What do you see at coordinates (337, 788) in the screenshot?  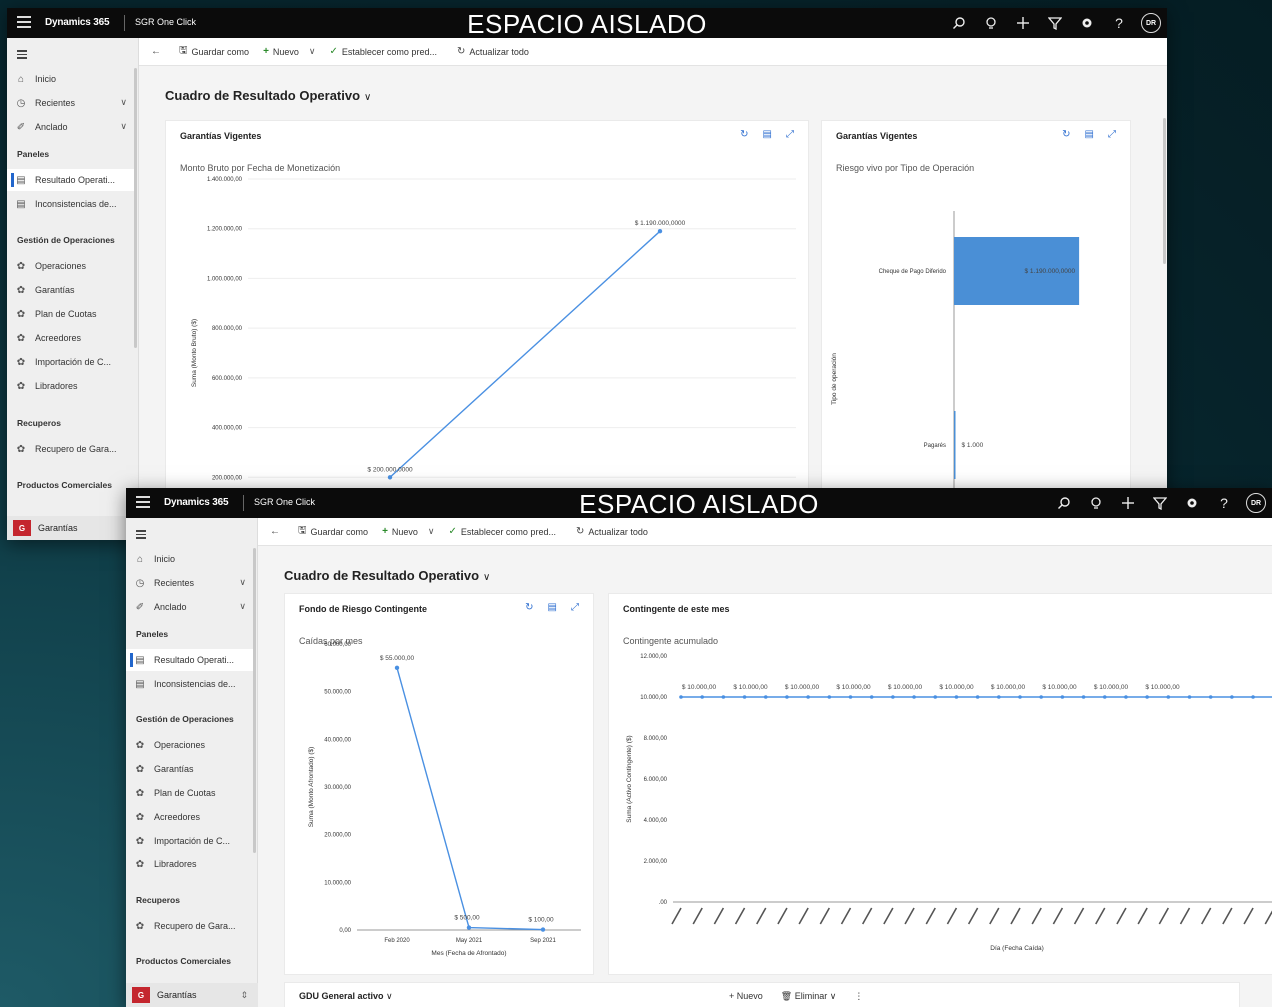 I see `y-tick-label: 30.000,00` at bounding box center [337, 788].